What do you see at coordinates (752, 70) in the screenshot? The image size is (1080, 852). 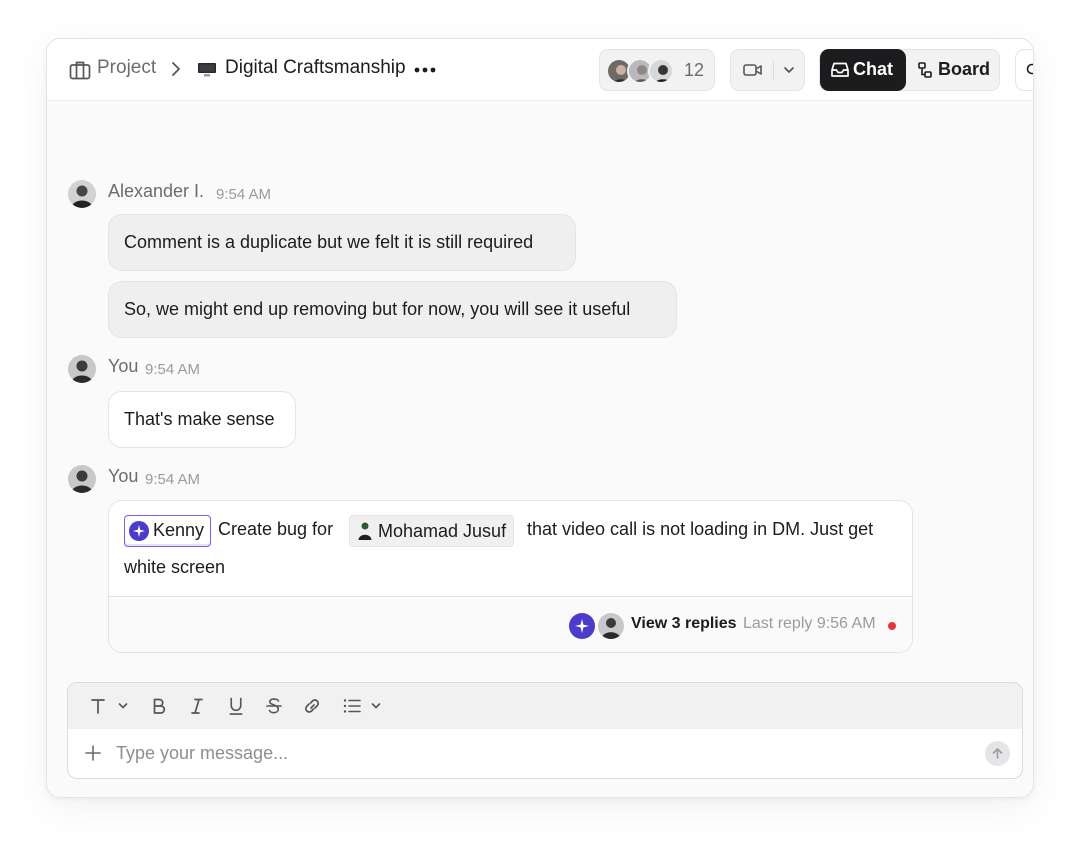 I see `video-camera-icon` at bounding box center [752, 70].